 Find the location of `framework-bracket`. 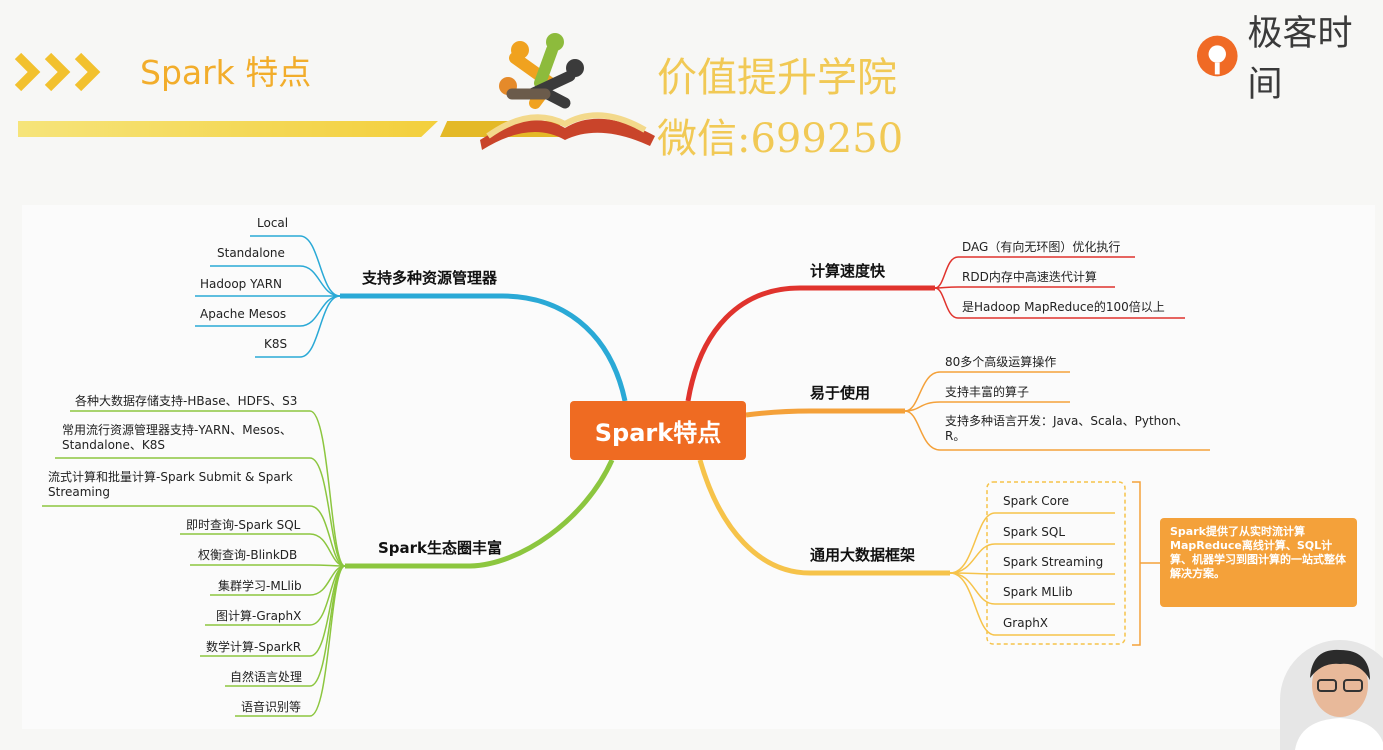

framework-bracket is located at coordinates (1146, 563).